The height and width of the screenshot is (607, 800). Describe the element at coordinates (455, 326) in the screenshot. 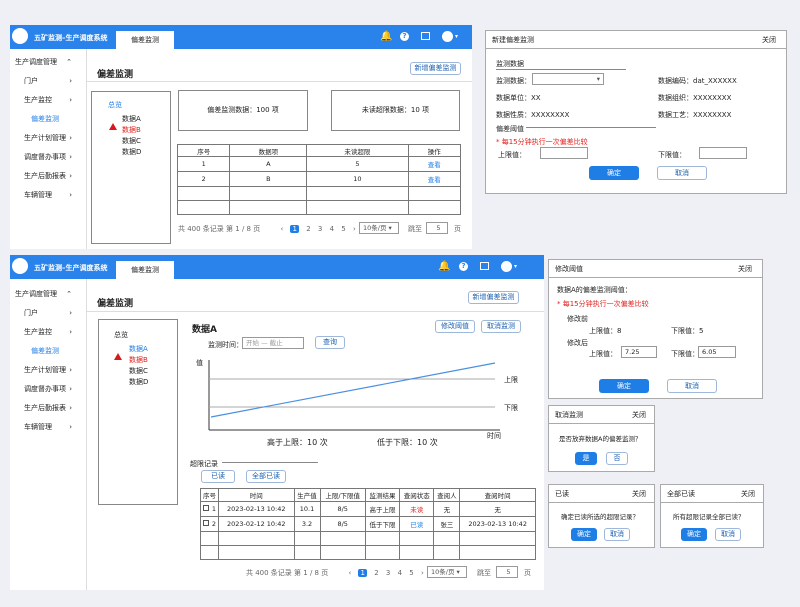

I see `edit-threshold-button: 修改阈值` at that location.